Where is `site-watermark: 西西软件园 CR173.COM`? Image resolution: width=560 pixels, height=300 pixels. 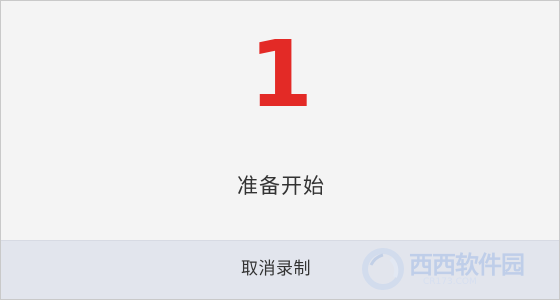 site-watermark: 西西软件园 CR173.COM is located at coordinates (451, 269).